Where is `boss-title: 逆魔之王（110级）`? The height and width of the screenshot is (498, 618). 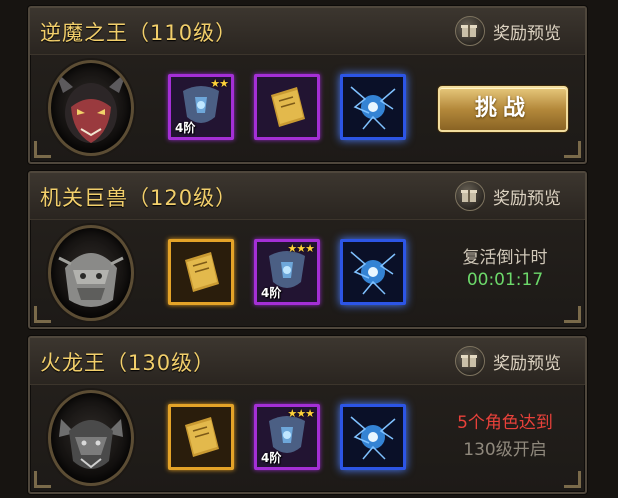 boss-title: 逆魔之王（110级） is located at coordinates (139, 33).